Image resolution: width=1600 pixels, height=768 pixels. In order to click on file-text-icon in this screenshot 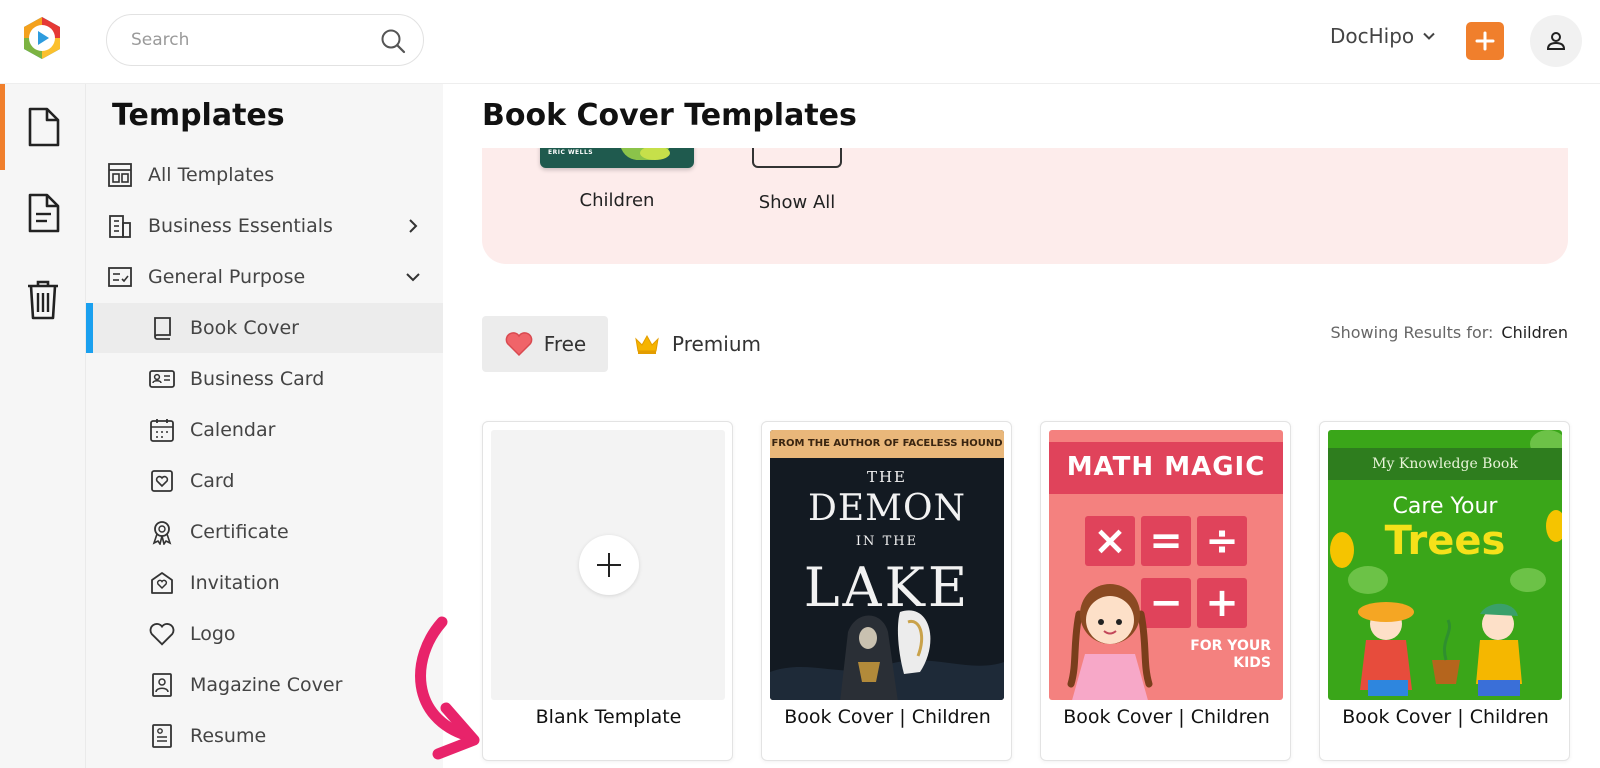, I will do `click(44, 213)`.